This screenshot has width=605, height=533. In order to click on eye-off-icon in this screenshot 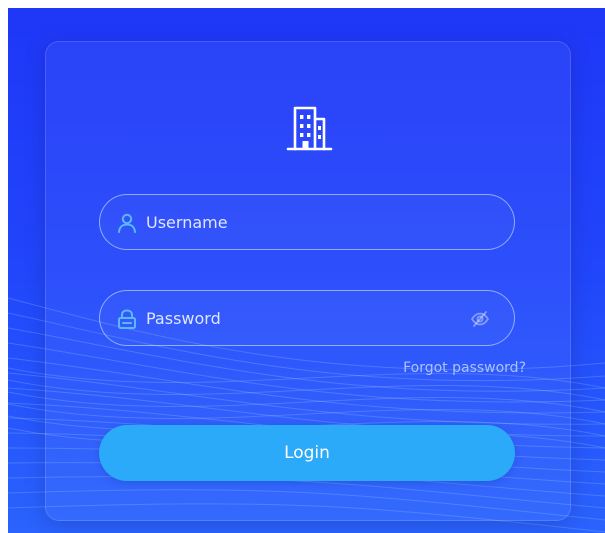, I will do `click(480, 319)`.